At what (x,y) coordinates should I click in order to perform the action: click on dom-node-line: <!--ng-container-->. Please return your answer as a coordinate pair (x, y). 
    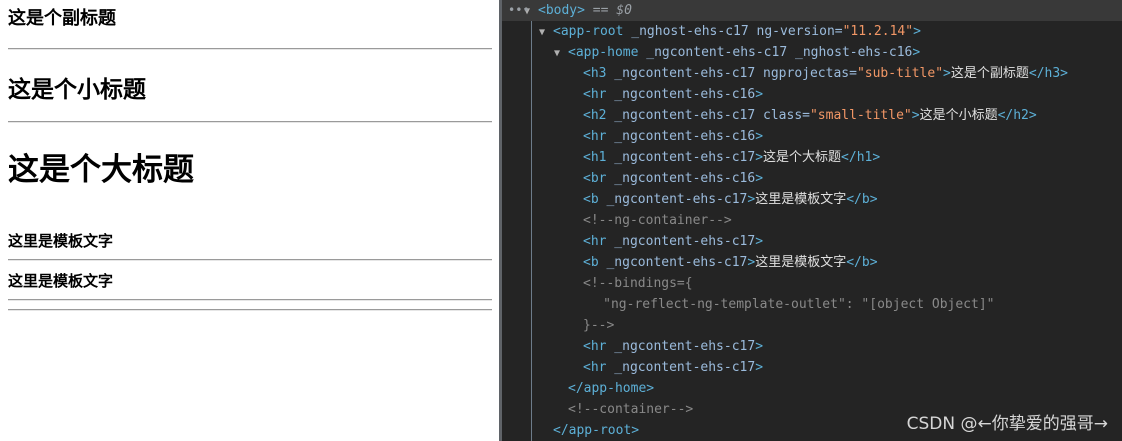
    Looking at the image, I should click on (812, 220).